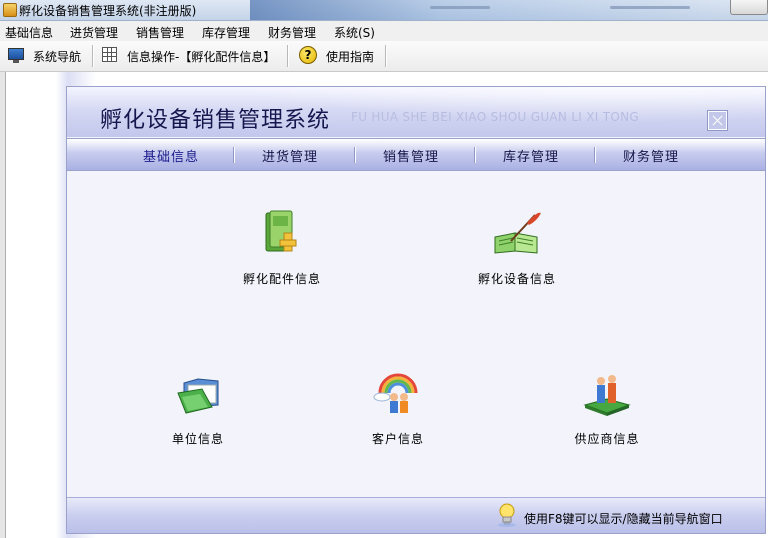  I want to click on menu-finance: 财务管理, so click(292, 32).